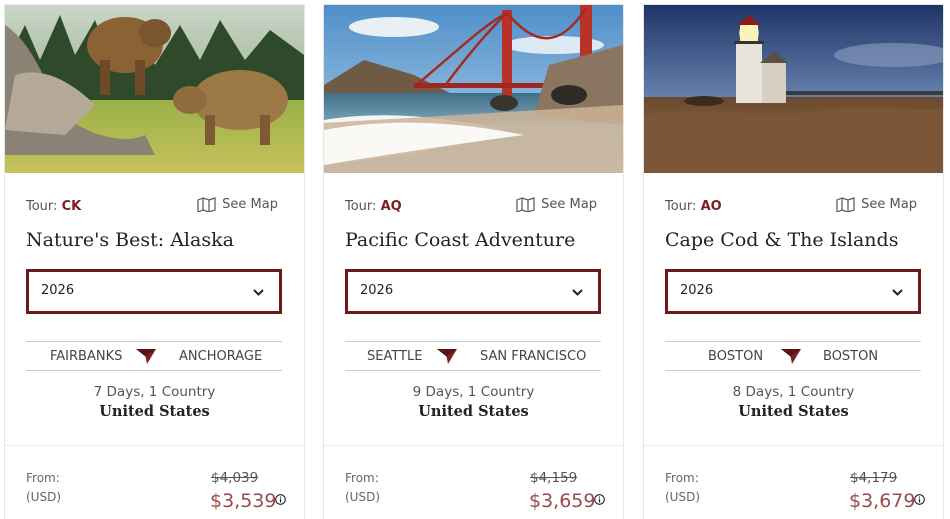 This screenshot has width=950, height=519. I want to click on tour-title: Nature's Best: Alaska, so click(130, 240).